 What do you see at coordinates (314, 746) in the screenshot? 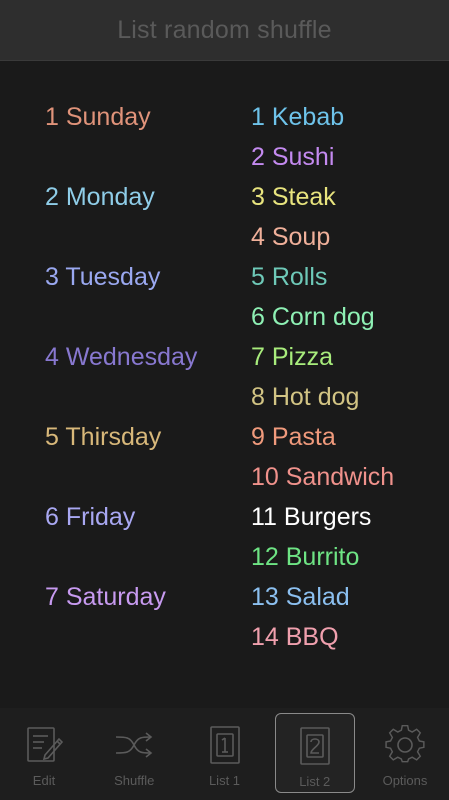
I see `list-2-icon` at bounding box center [314, 746].